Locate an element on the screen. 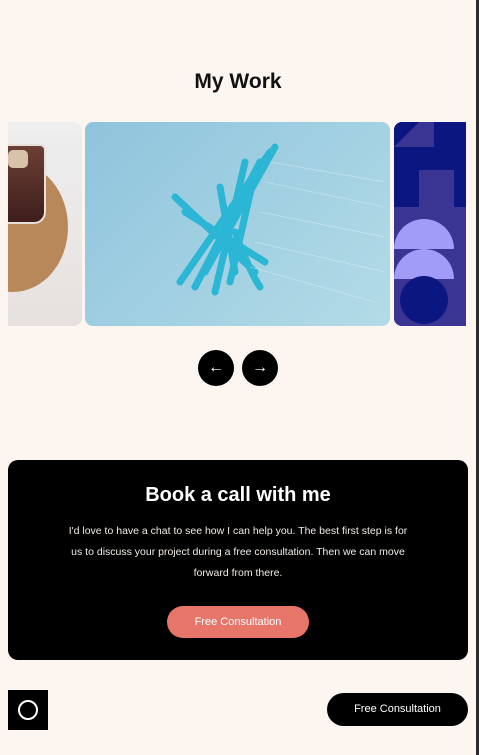 The width and height of the screenshot is (479, 755). slide-iced-coffee is located at coordinates (45, 224).